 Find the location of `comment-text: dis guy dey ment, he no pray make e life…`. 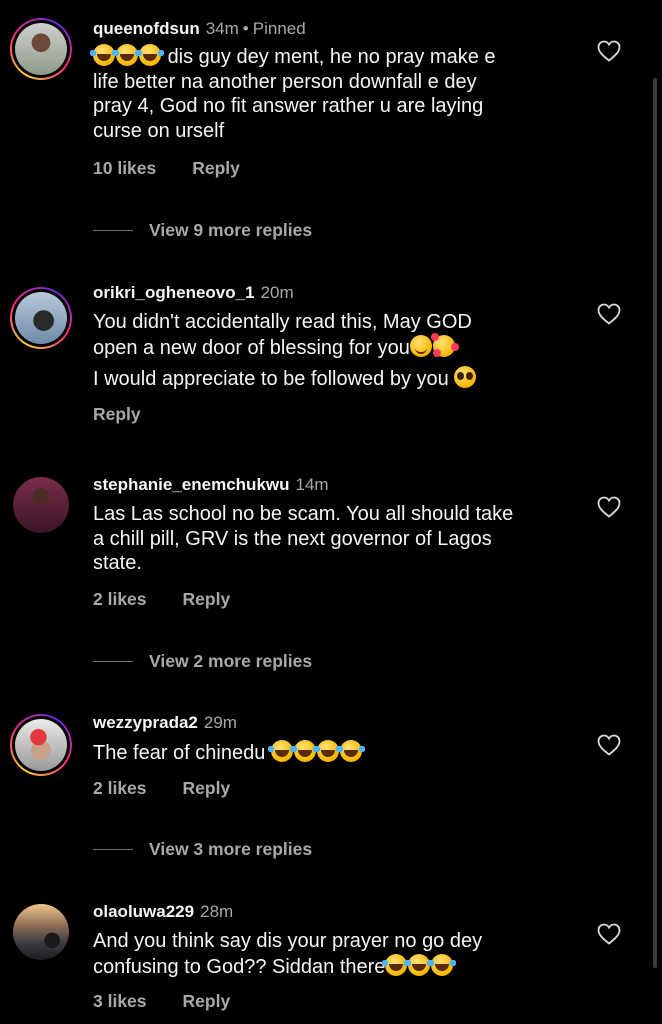

comment-text: dis guy dey ment, he no pray make e life… is located at coordinates (331, 93).